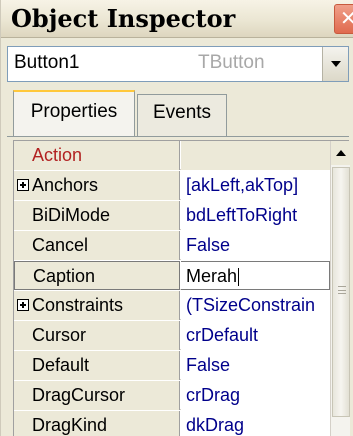 The image size is (353, 436). I want to click on property-name-cell: Anchors, so click(97, 185).